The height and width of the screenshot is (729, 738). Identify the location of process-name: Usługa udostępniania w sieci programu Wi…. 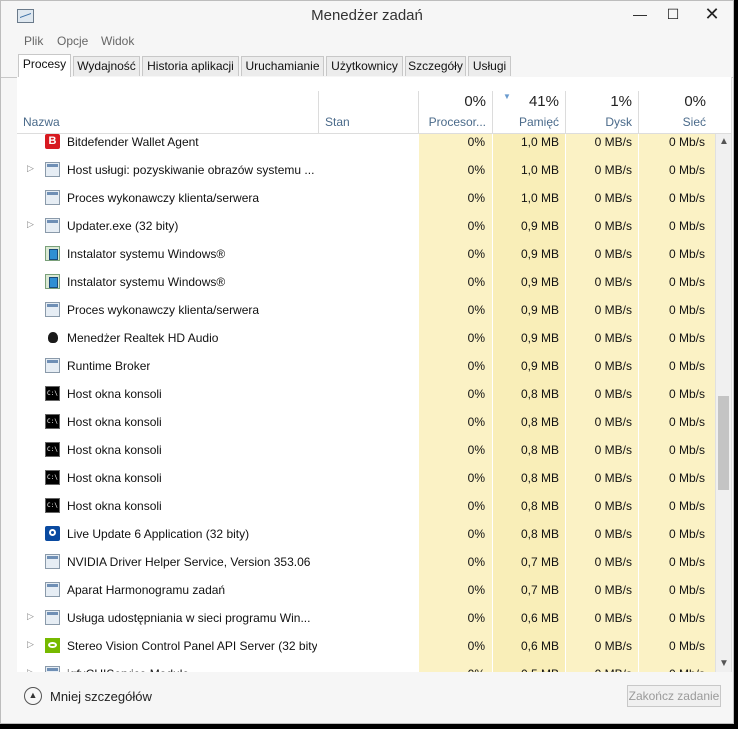
(189, 618).